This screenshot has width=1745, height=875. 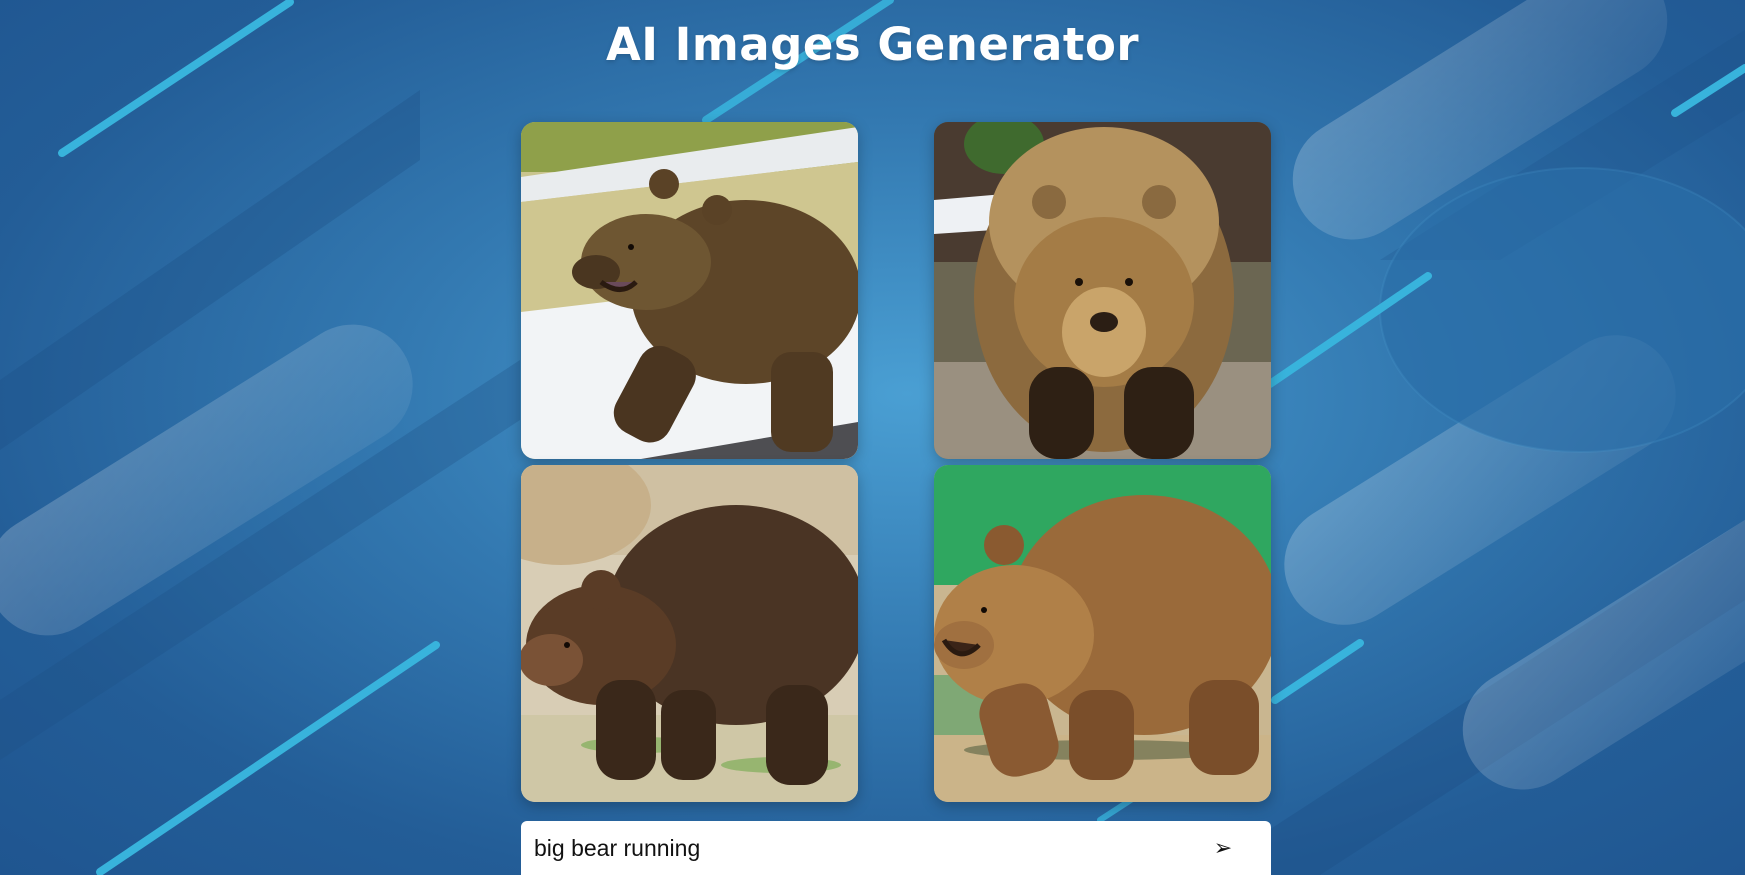 What do you see at coordinates (861, 848) in the screenshot?
I see `prompt-input` at bounding box center [861, 848].